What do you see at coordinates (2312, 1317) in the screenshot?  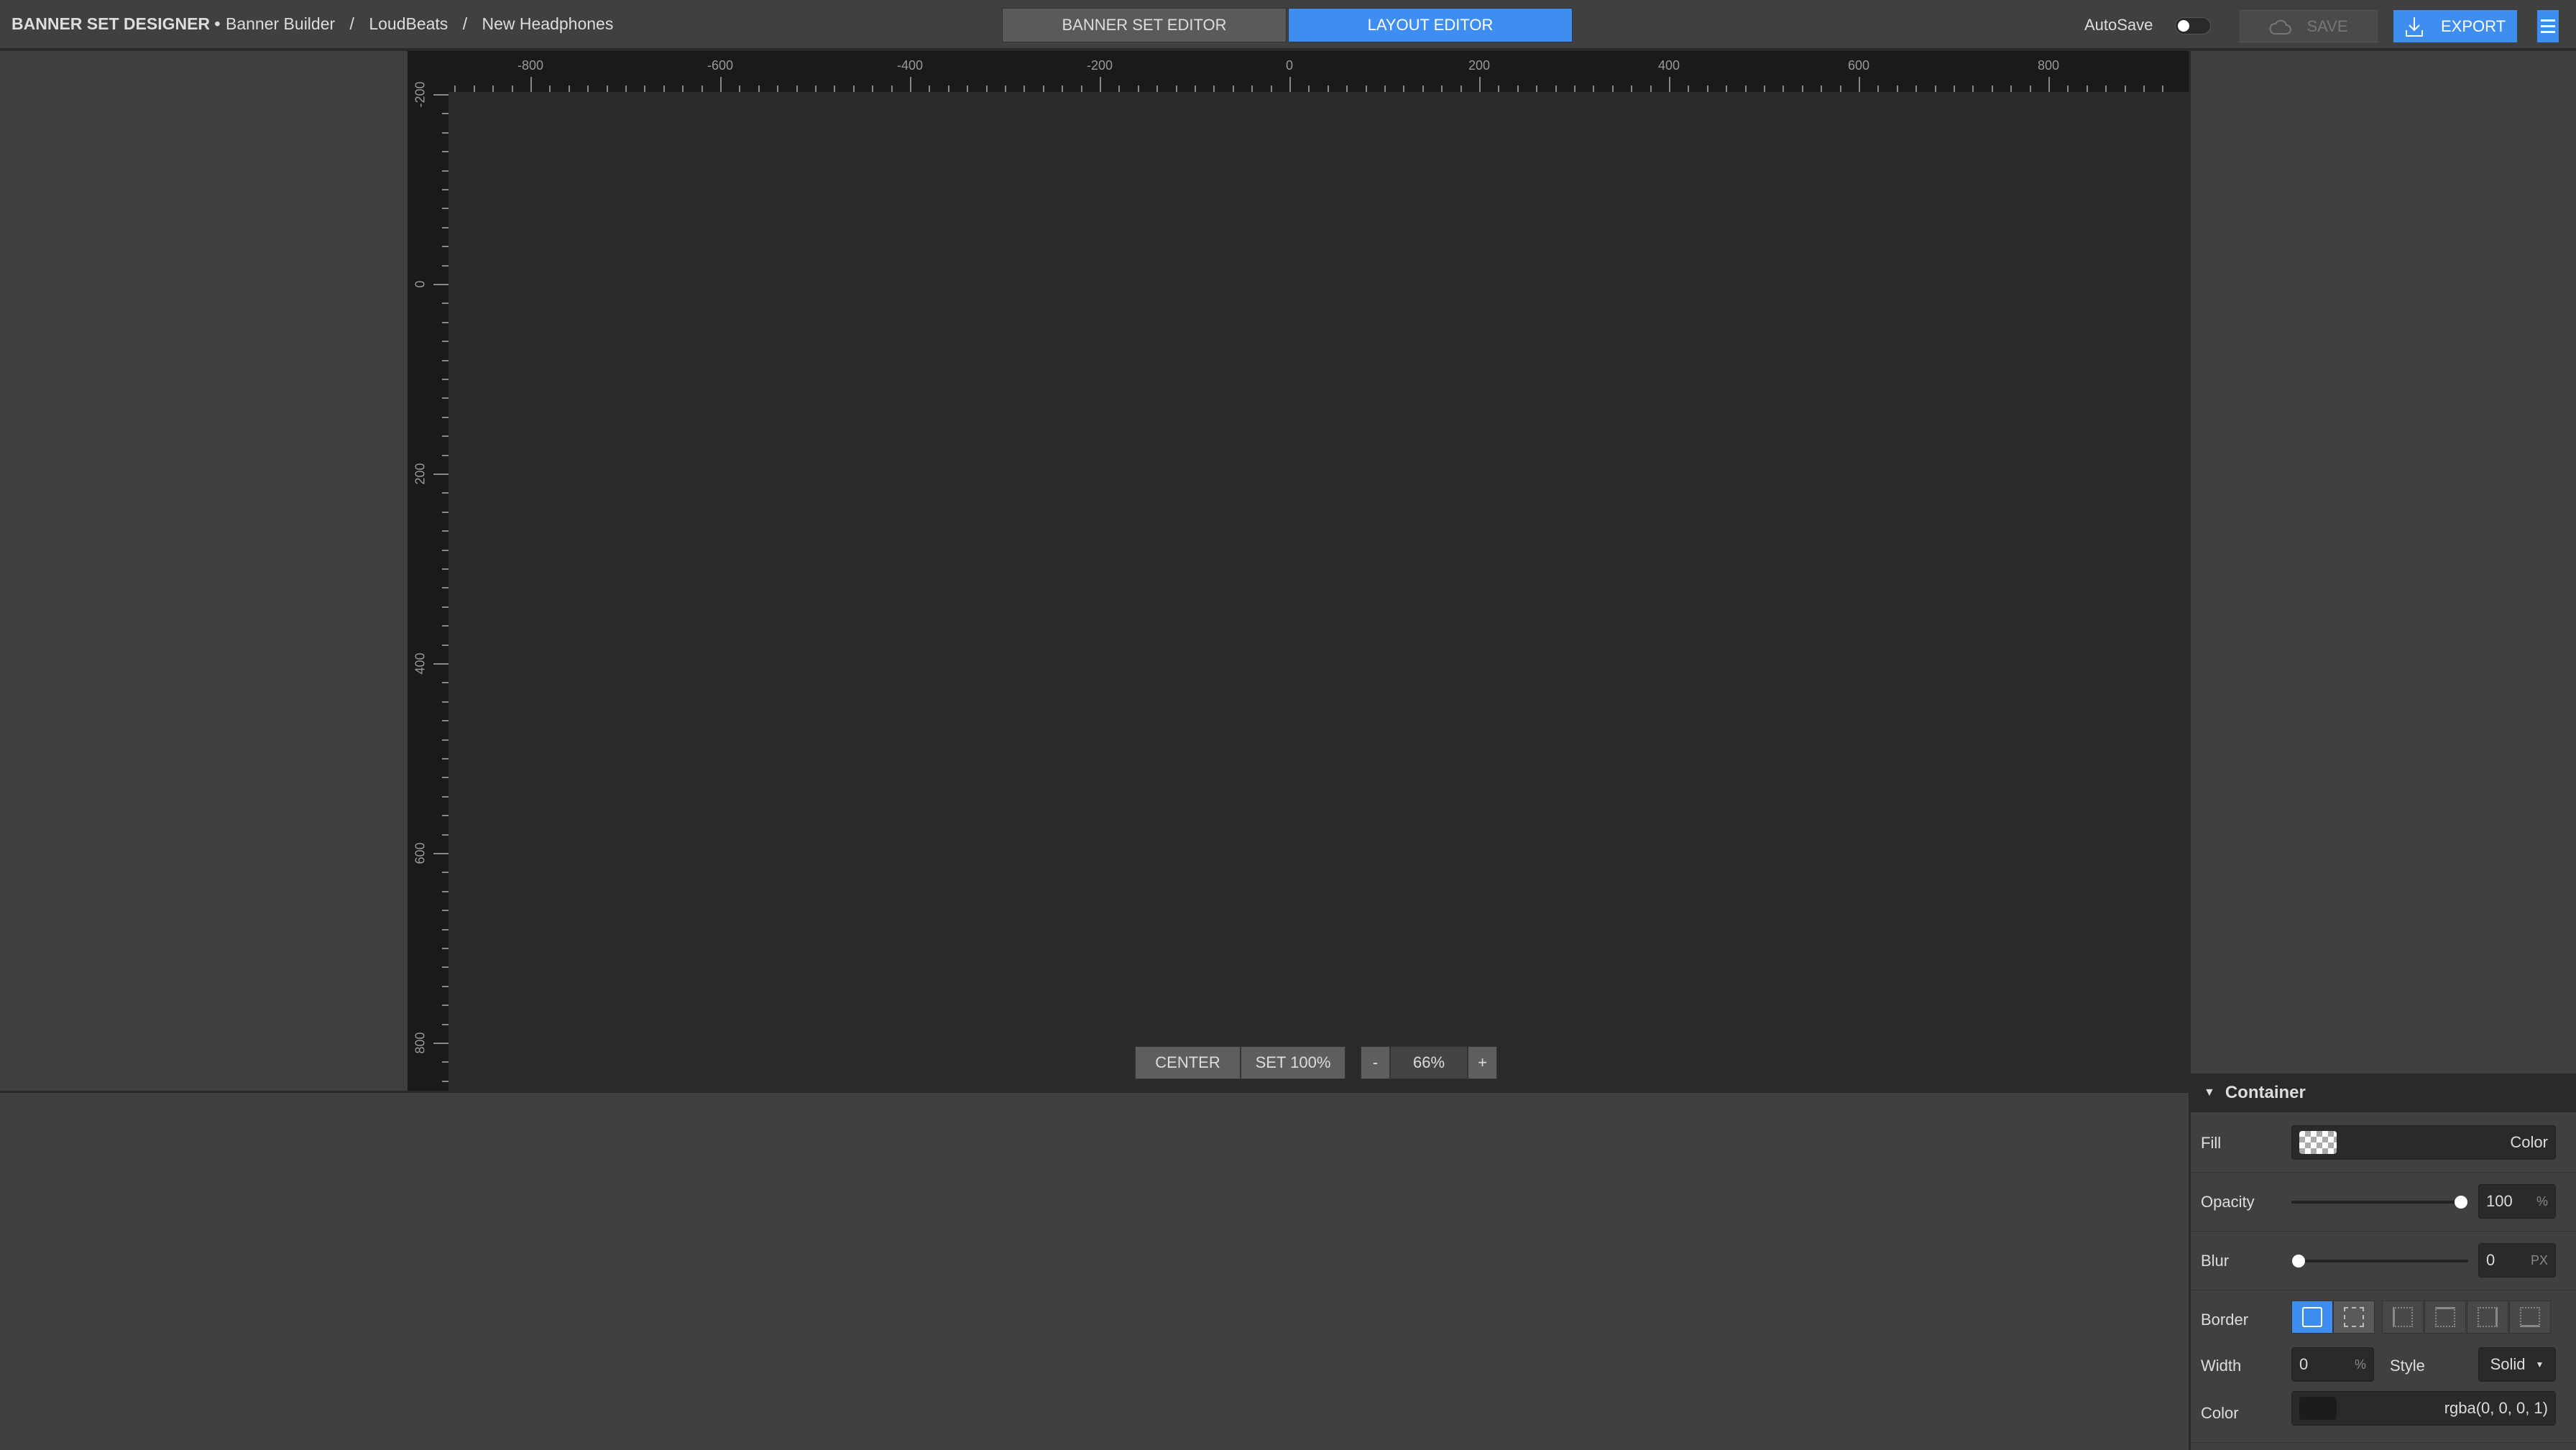 I see `border-all-button` at bounding box center [2312, 1317].